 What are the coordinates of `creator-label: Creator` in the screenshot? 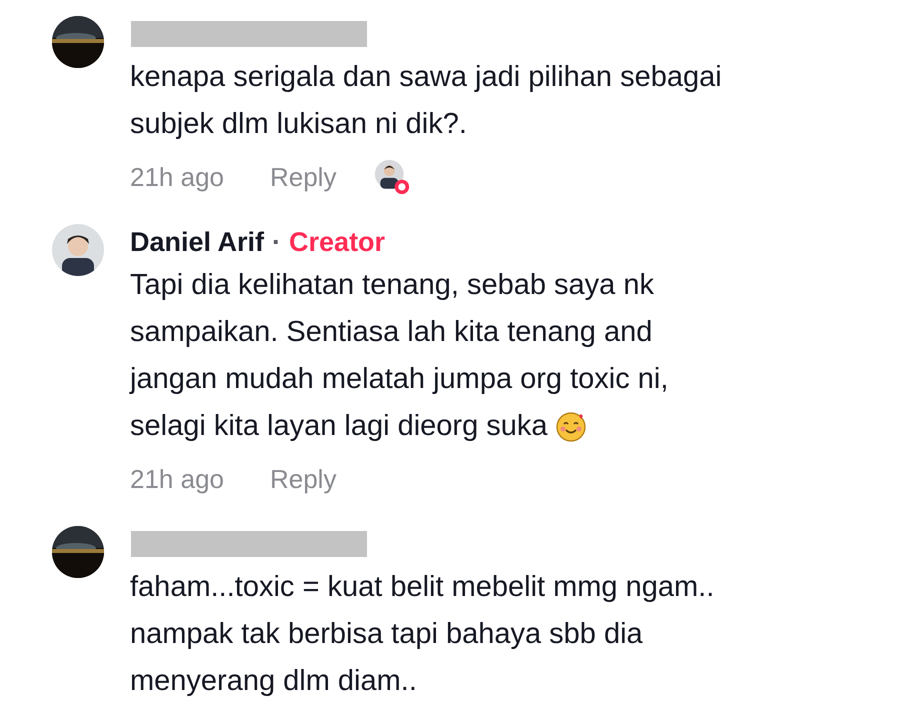 It's located at (337, 242).